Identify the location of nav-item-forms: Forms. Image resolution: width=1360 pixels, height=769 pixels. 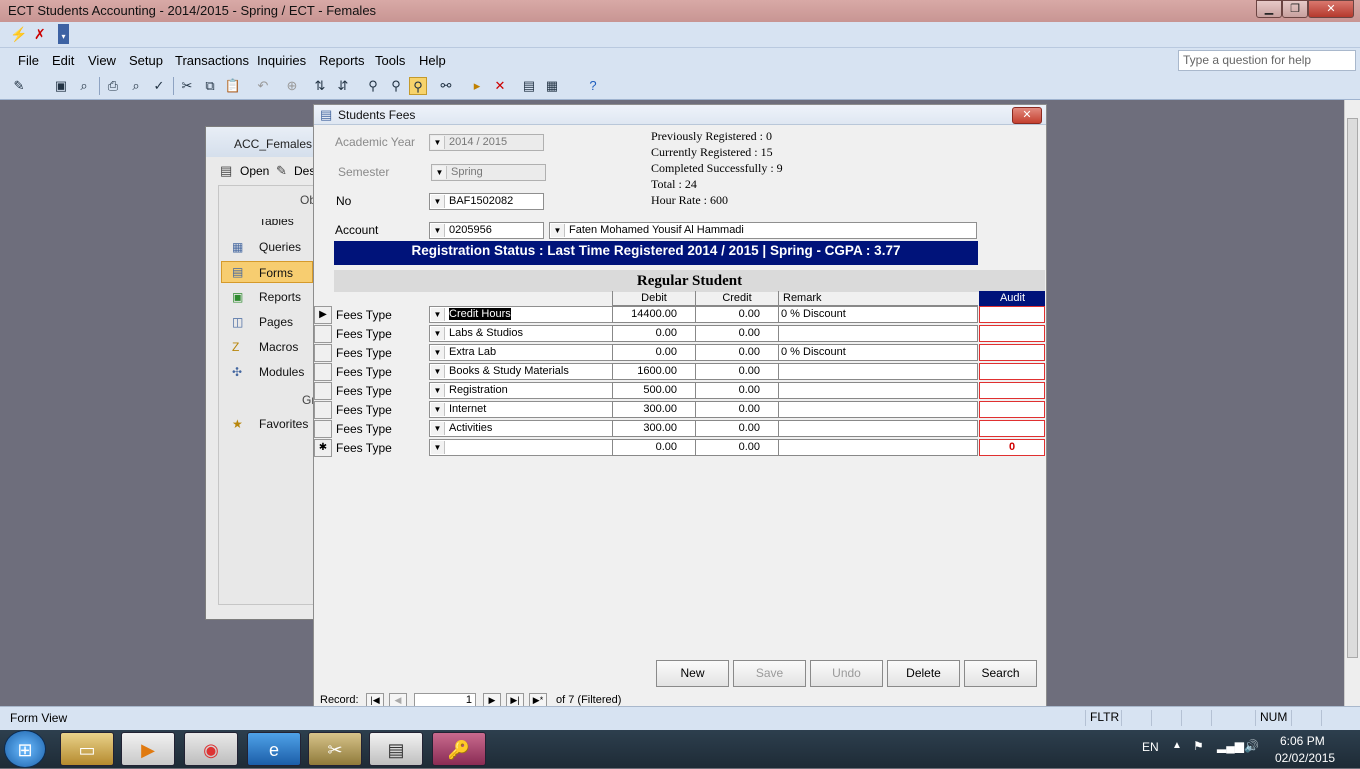
(276, 273).